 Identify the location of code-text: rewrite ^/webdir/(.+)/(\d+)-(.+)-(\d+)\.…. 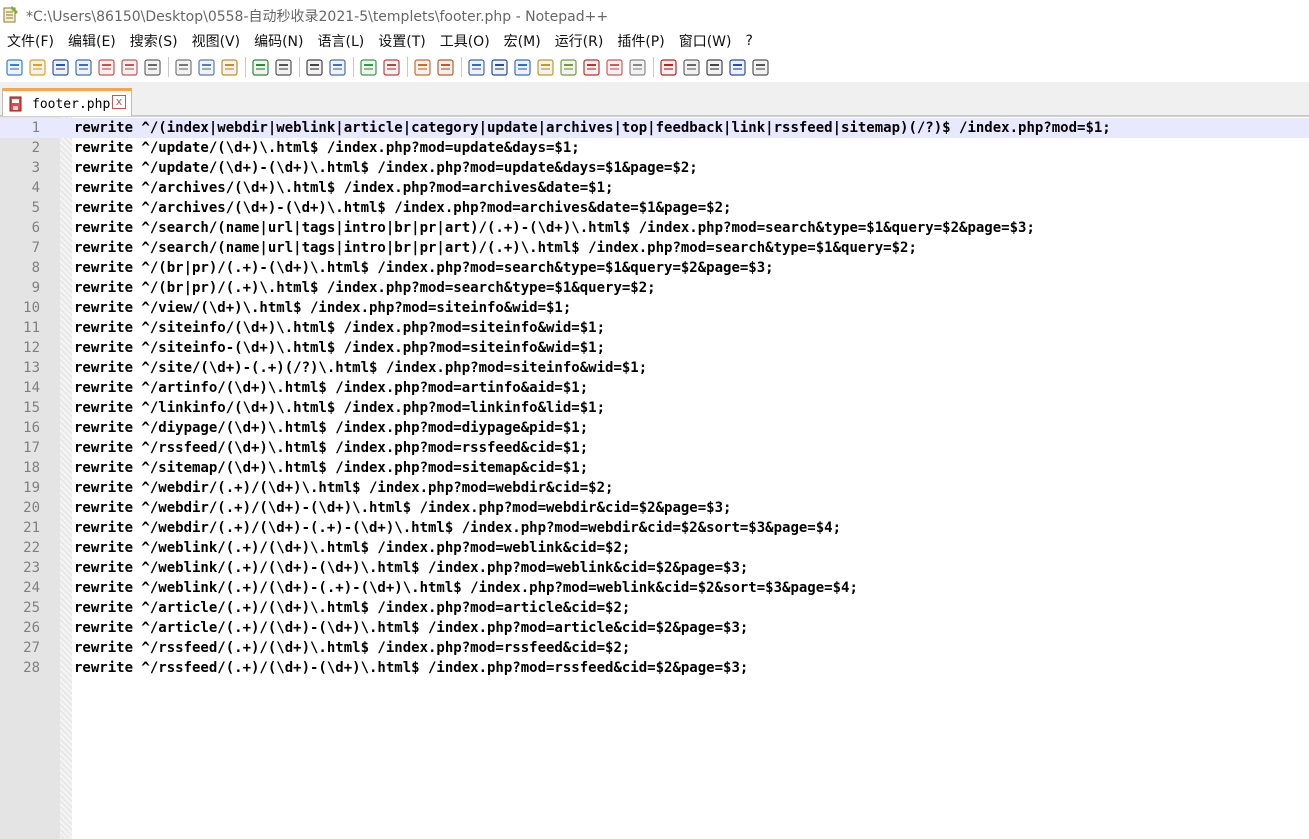
(457, 528).